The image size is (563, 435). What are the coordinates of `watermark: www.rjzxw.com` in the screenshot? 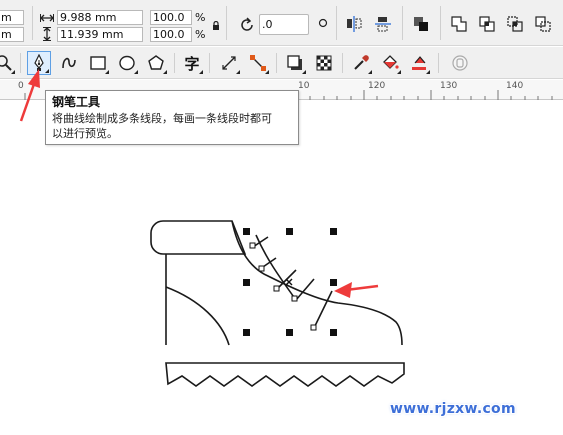 It's located at (453, 409).